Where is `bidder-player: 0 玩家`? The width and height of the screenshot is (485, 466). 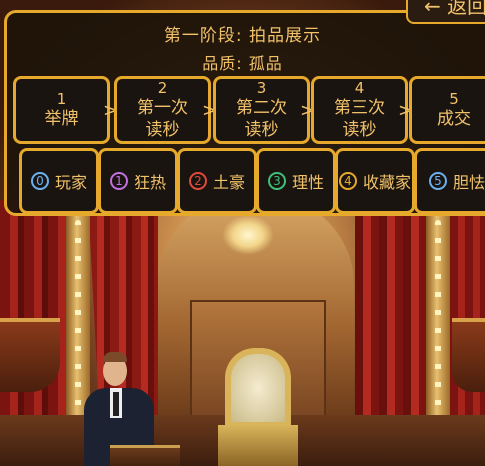
bidder-player: 0 玩家 is located at coordinates (59, 181).